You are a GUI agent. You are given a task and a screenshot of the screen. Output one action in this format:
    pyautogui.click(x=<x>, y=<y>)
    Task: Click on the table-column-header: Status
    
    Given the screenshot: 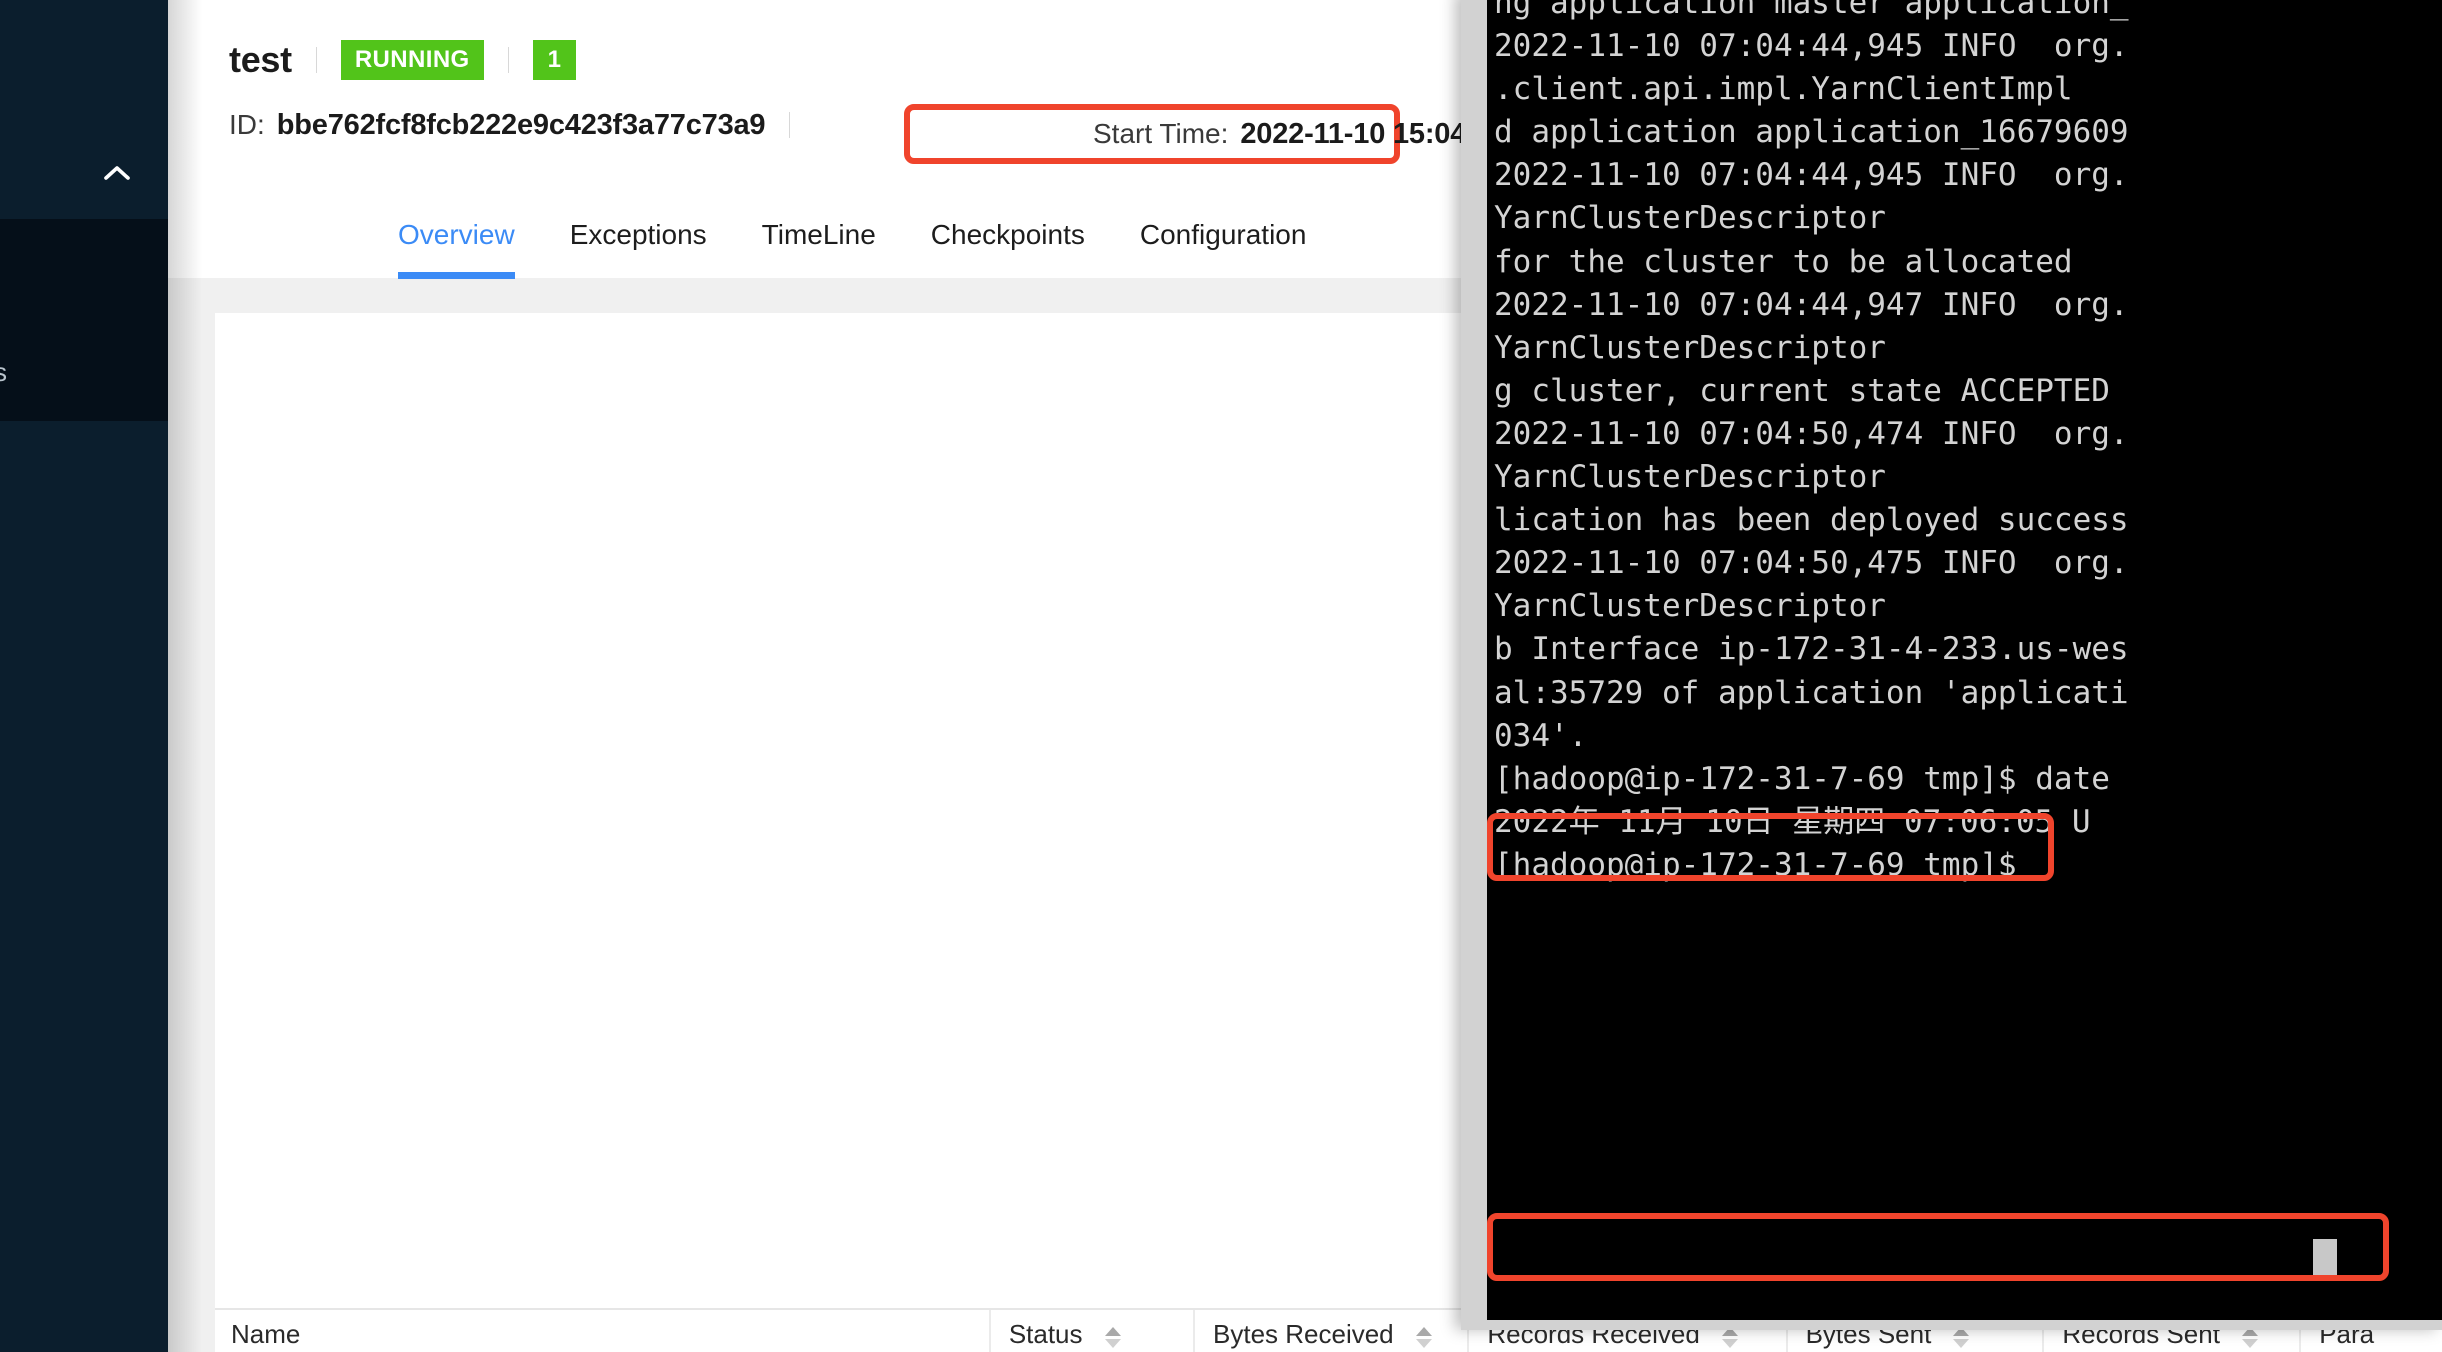 What is the action you would take?
    pyautogui.click(x=1090, y=1331)
    